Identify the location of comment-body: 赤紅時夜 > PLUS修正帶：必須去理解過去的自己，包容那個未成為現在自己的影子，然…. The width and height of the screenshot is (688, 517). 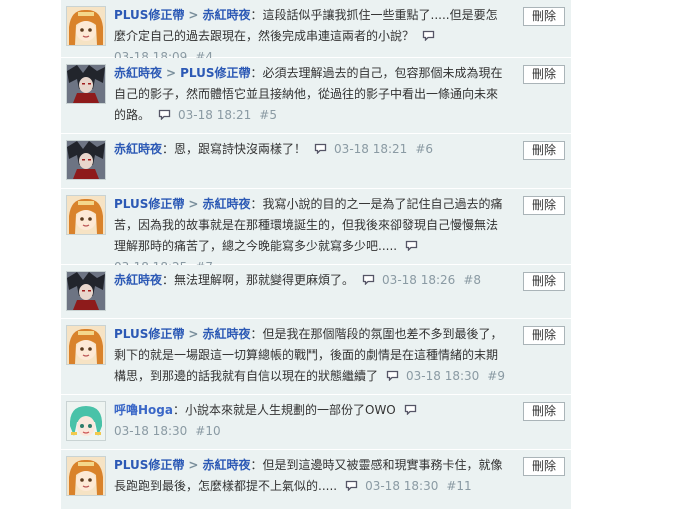
(311, 94).